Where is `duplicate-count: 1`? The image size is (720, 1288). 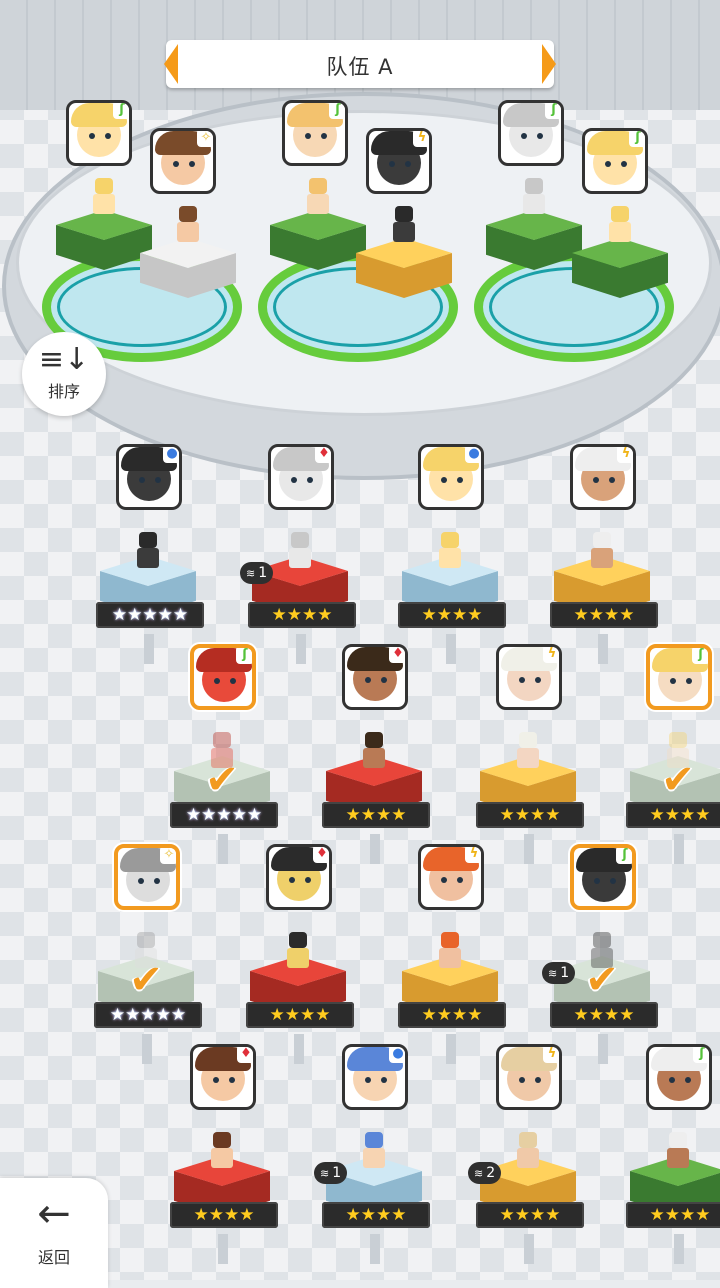
duplicate-count: 1 is located at coordinates (263, 573).